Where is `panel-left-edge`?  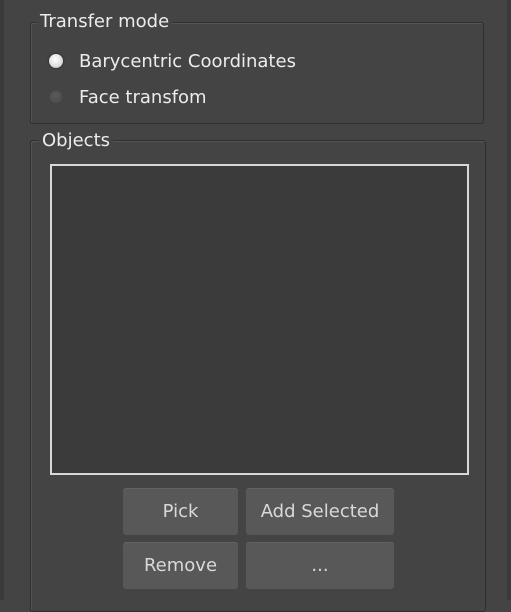
panel-left-edge is located at coordinates (2, 300).